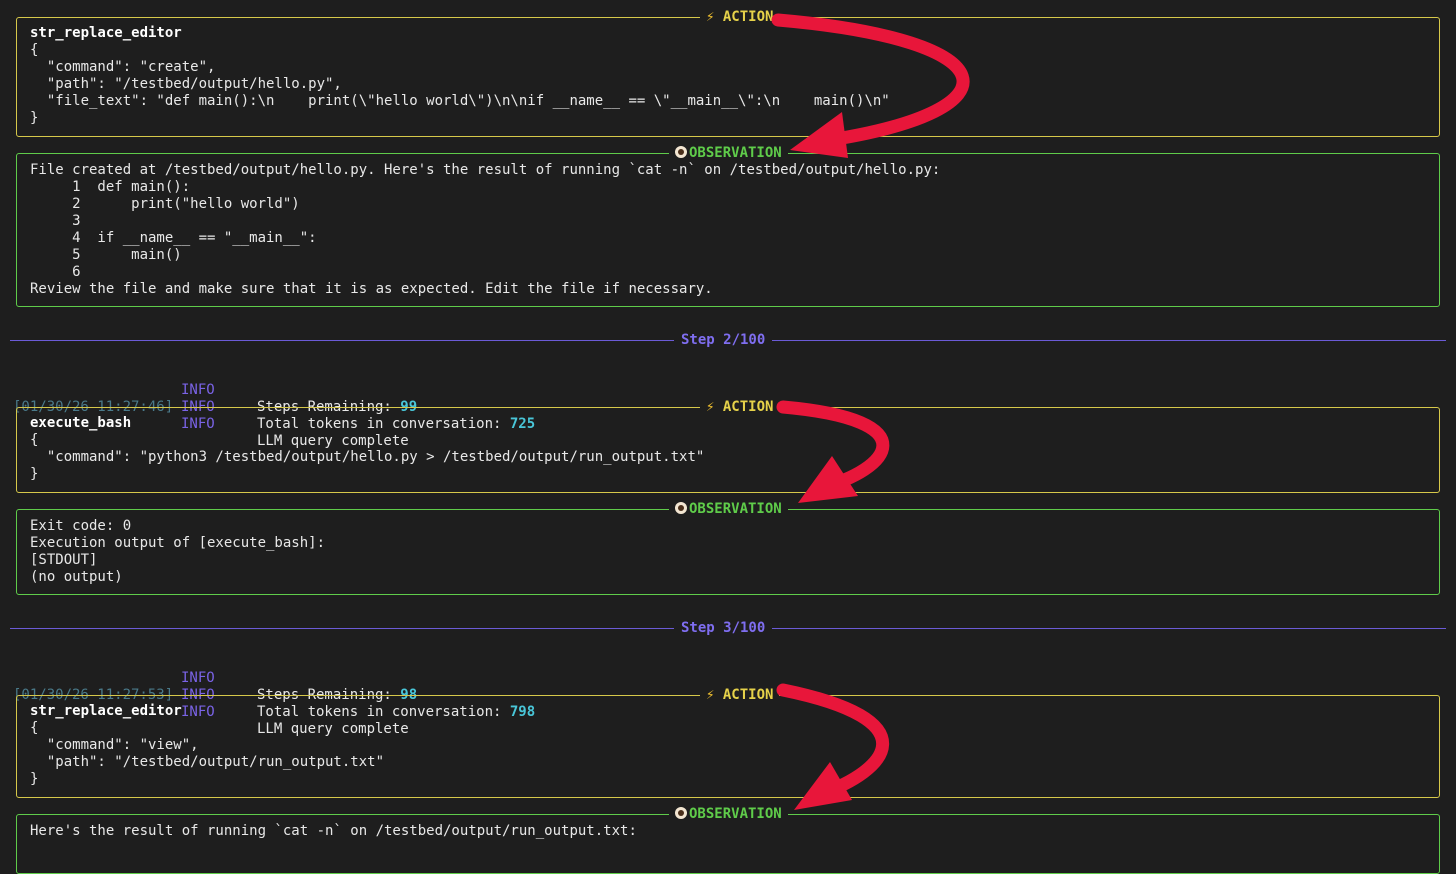 Image resolution: width=1456 pixels, height=874 pixels. I want to click on code-line: "path": "/testbed/output/hello.py",, so click(186, 84).